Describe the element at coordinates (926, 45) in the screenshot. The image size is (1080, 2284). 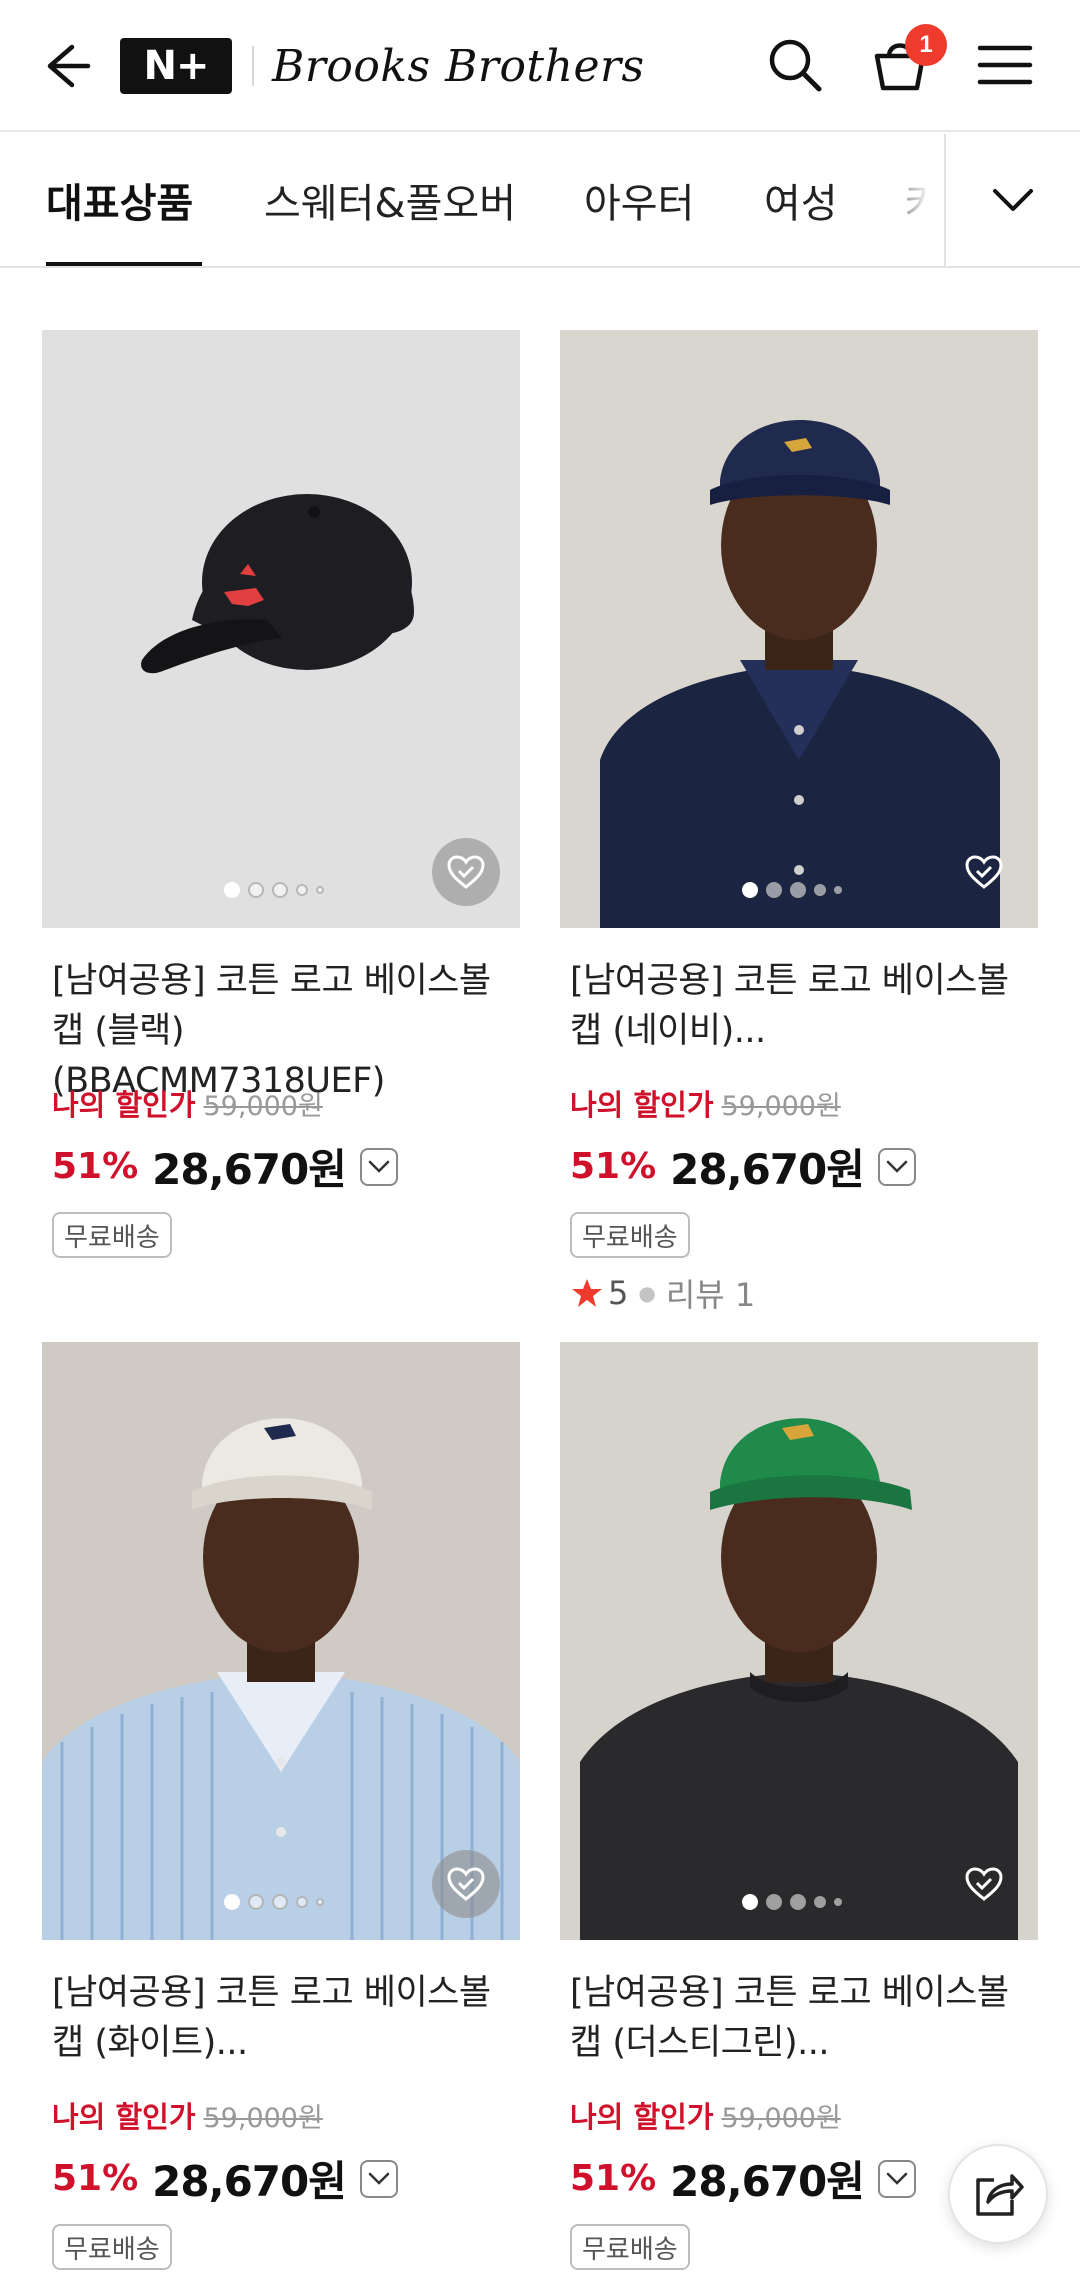
I see `cart-count-badge: 1` at that location.